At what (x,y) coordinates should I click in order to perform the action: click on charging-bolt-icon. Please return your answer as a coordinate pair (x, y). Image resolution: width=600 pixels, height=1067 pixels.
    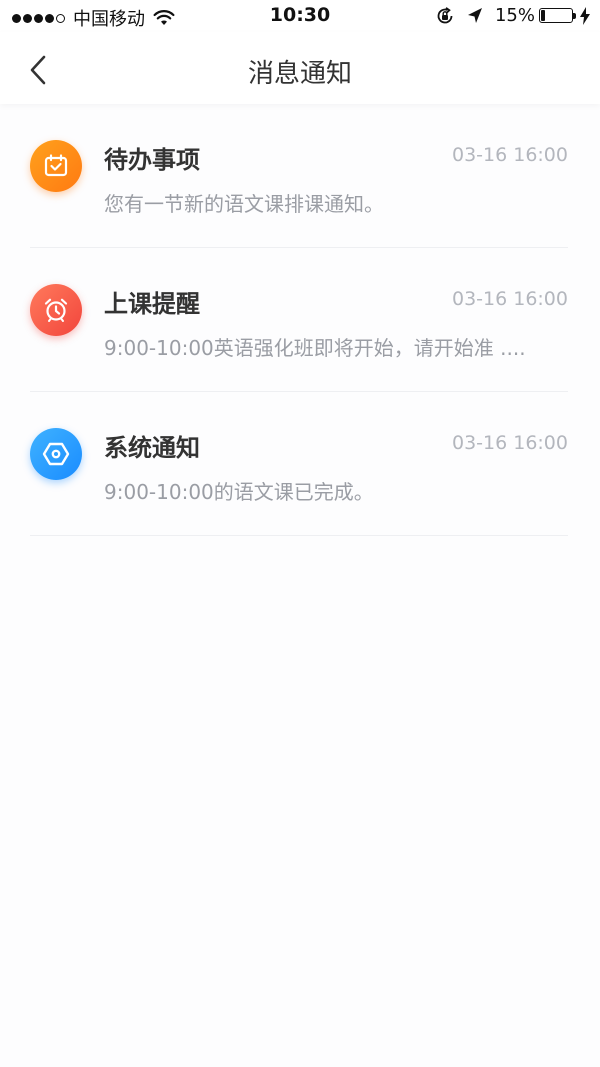
    Looking at the image, I should click on (585, 15).